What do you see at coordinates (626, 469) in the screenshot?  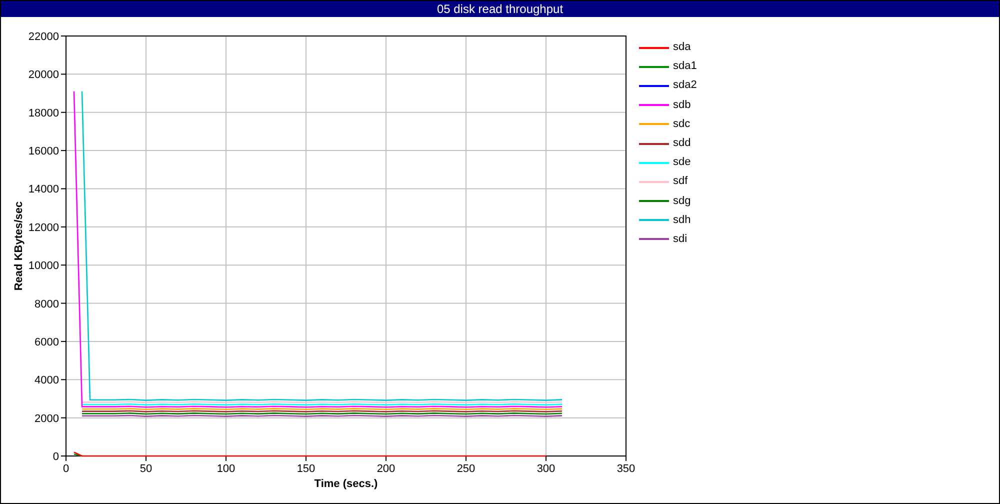 I see `x-tick-label: 350` at bounding box center [626, 469].